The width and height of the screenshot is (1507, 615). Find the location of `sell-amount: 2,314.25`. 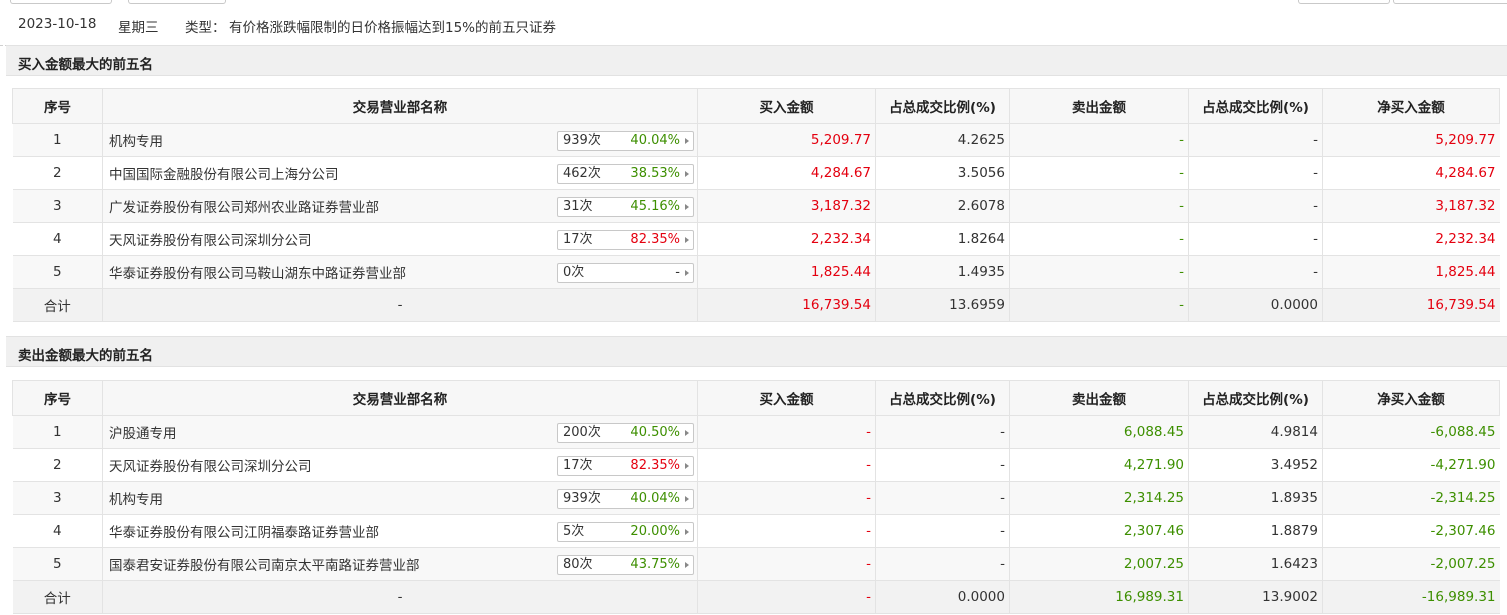

sell-amount: 2,314.25 is located at coordinates (1099, 498).